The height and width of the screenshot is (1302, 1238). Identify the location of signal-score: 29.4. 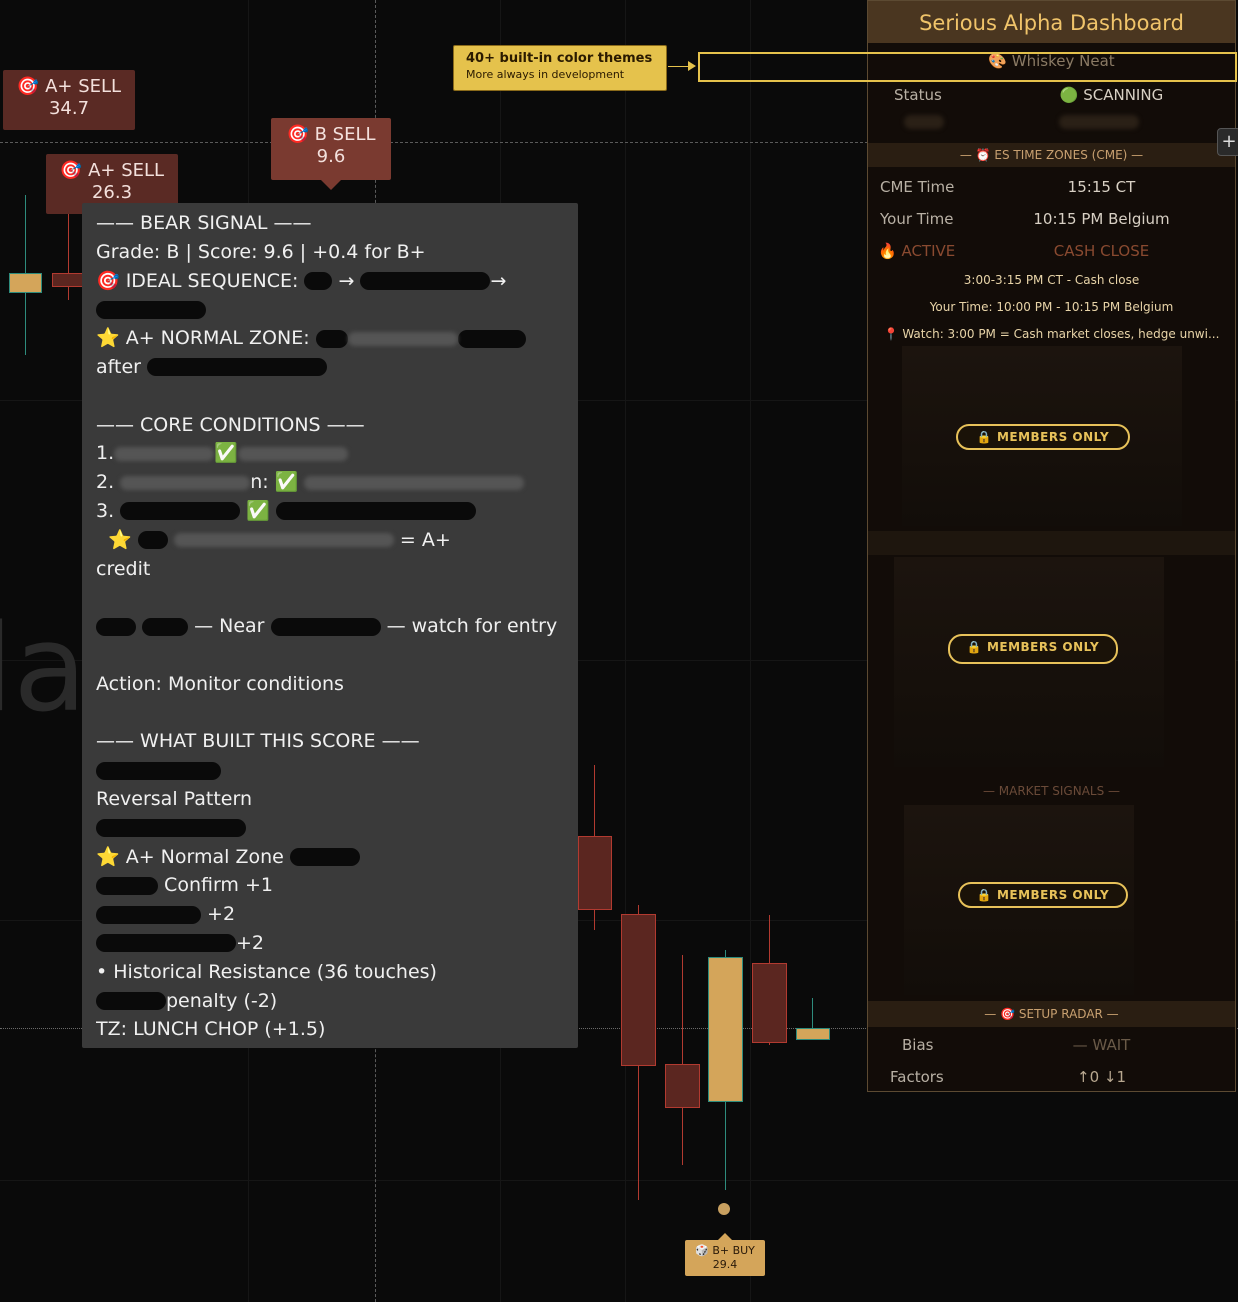
(725, 1264).